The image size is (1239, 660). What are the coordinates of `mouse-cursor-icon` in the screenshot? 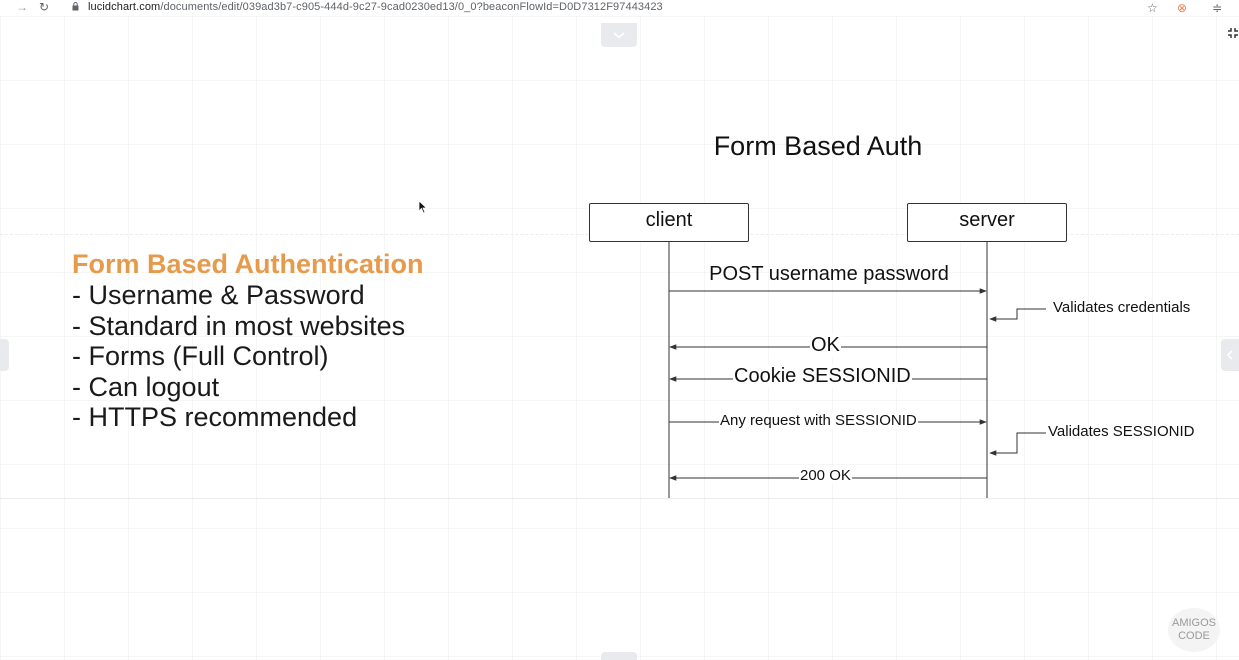 It's located at (423, 207).